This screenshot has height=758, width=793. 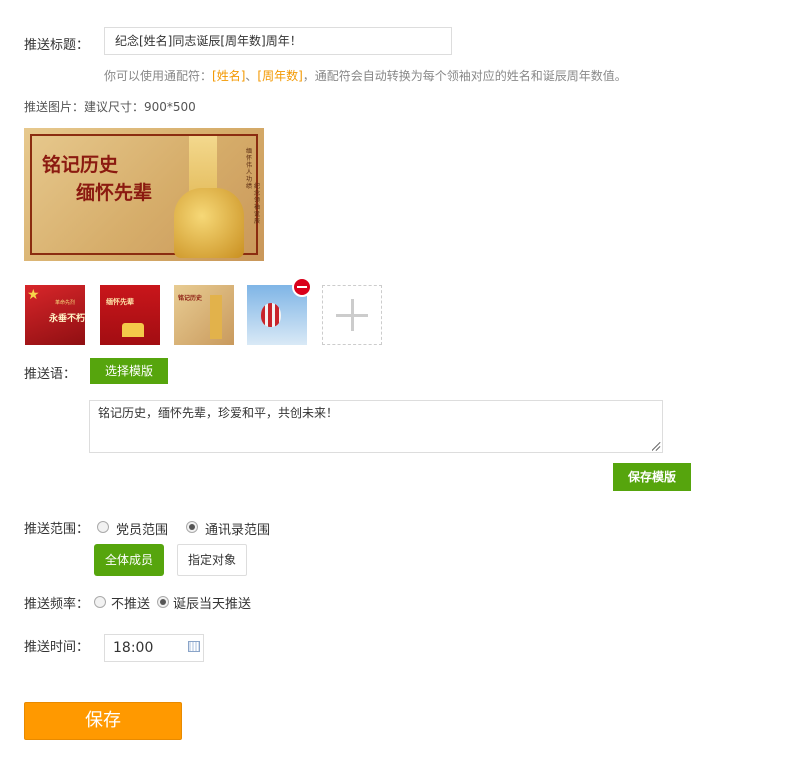 What do you see at coordinates (163, 604) in the screenshot?
I see `frequency-radio-birthday` at bounding box center [163, 604].